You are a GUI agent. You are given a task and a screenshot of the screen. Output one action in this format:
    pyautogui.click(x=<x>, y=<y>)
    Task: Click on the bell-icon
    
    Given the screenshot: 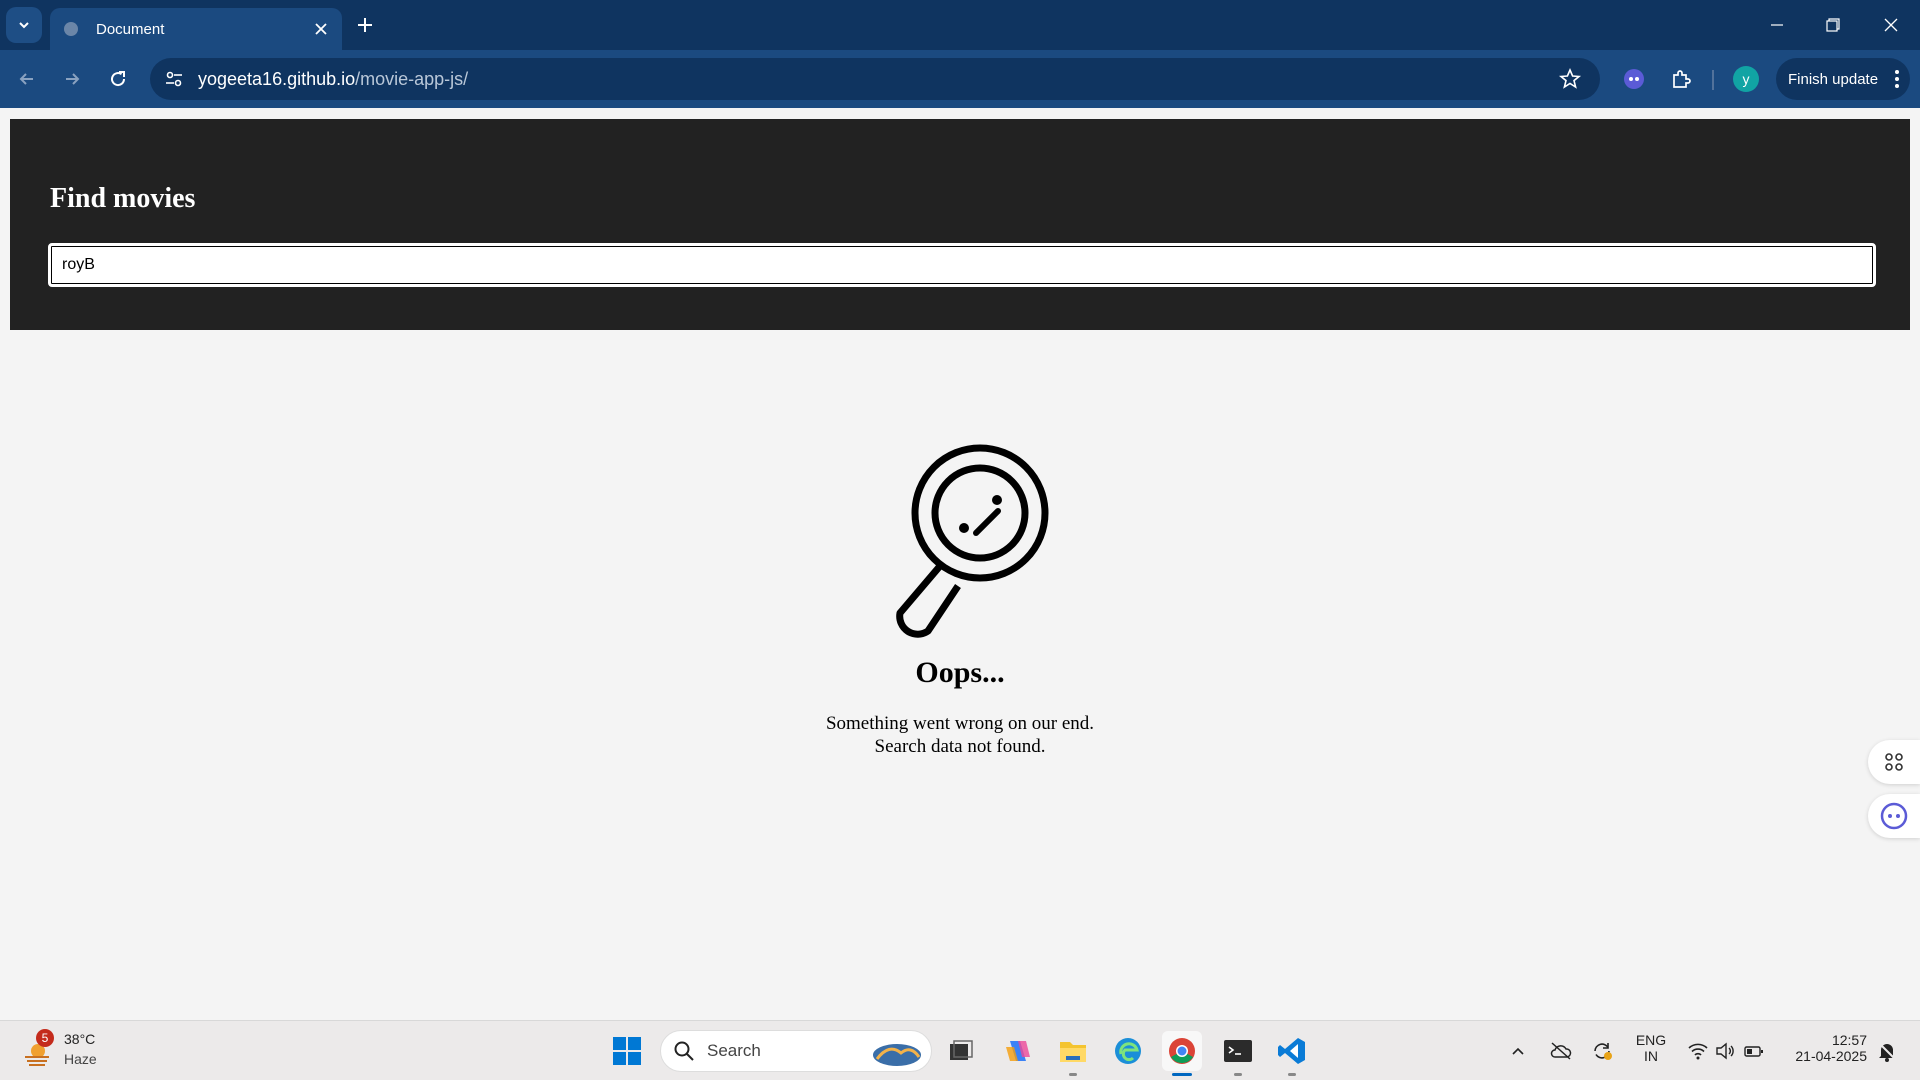 What is the action you would take?
    pyautogui.click(x=1887, y=1052)
    